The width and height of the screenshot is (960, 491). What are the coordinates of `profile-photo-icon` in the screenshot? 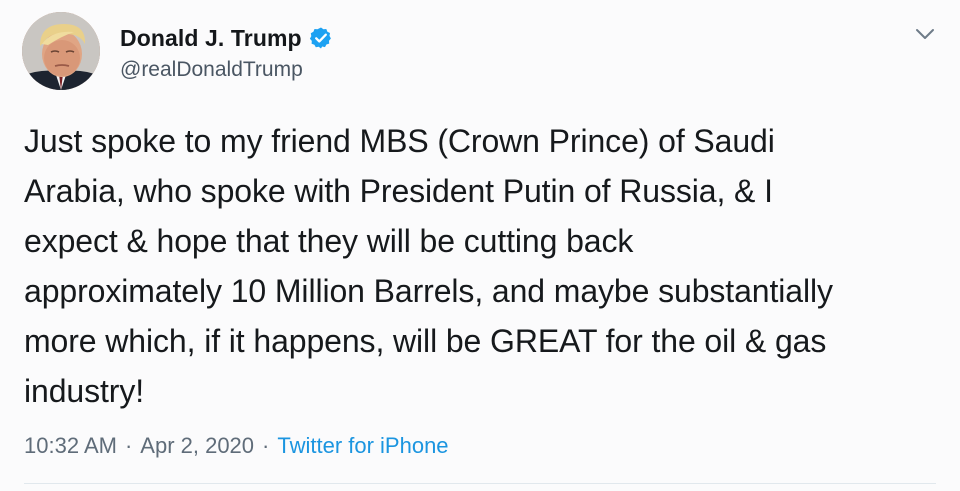 It's located at (61, 51).